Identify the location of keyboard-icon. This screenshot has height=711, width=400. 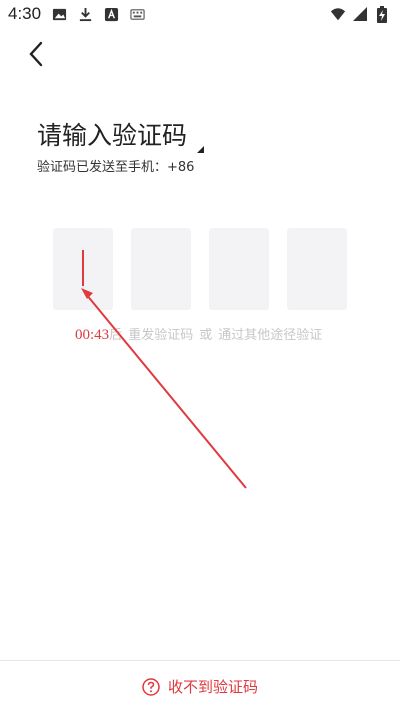
(137, 14).